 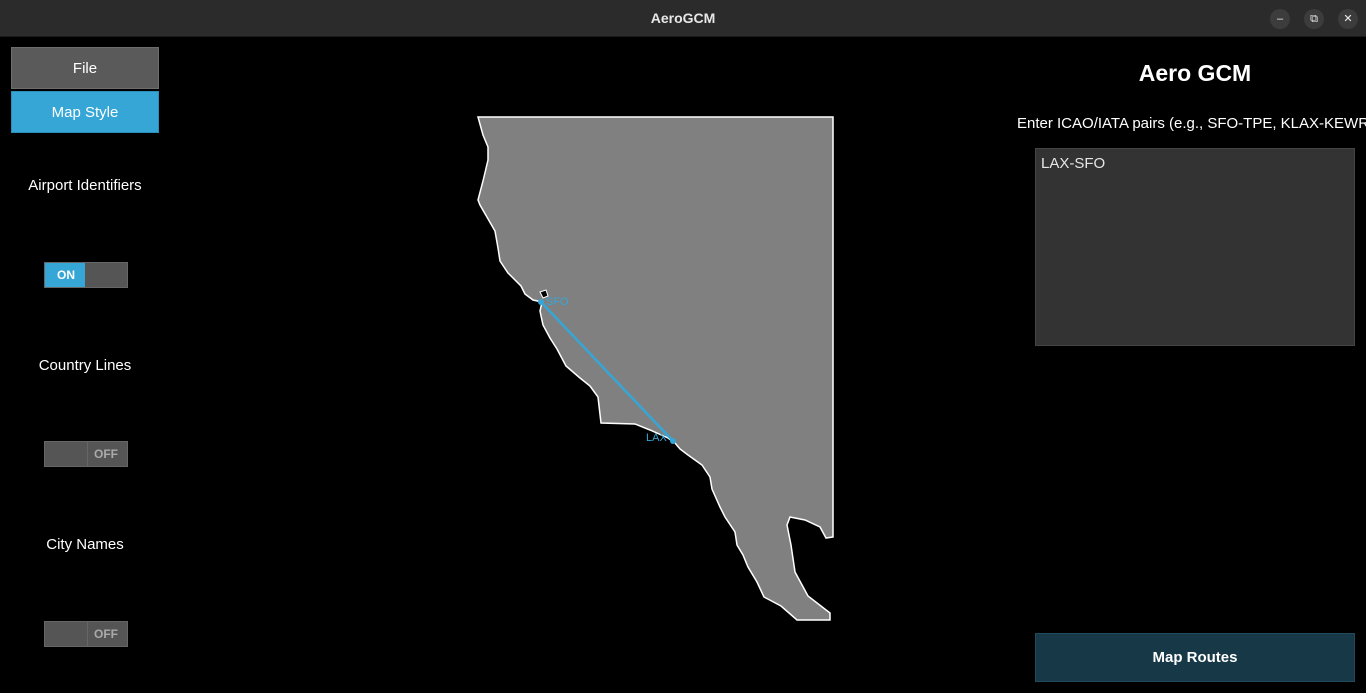 I want to click on country-lines-toggle: OFF, so click(x=86, y=454).